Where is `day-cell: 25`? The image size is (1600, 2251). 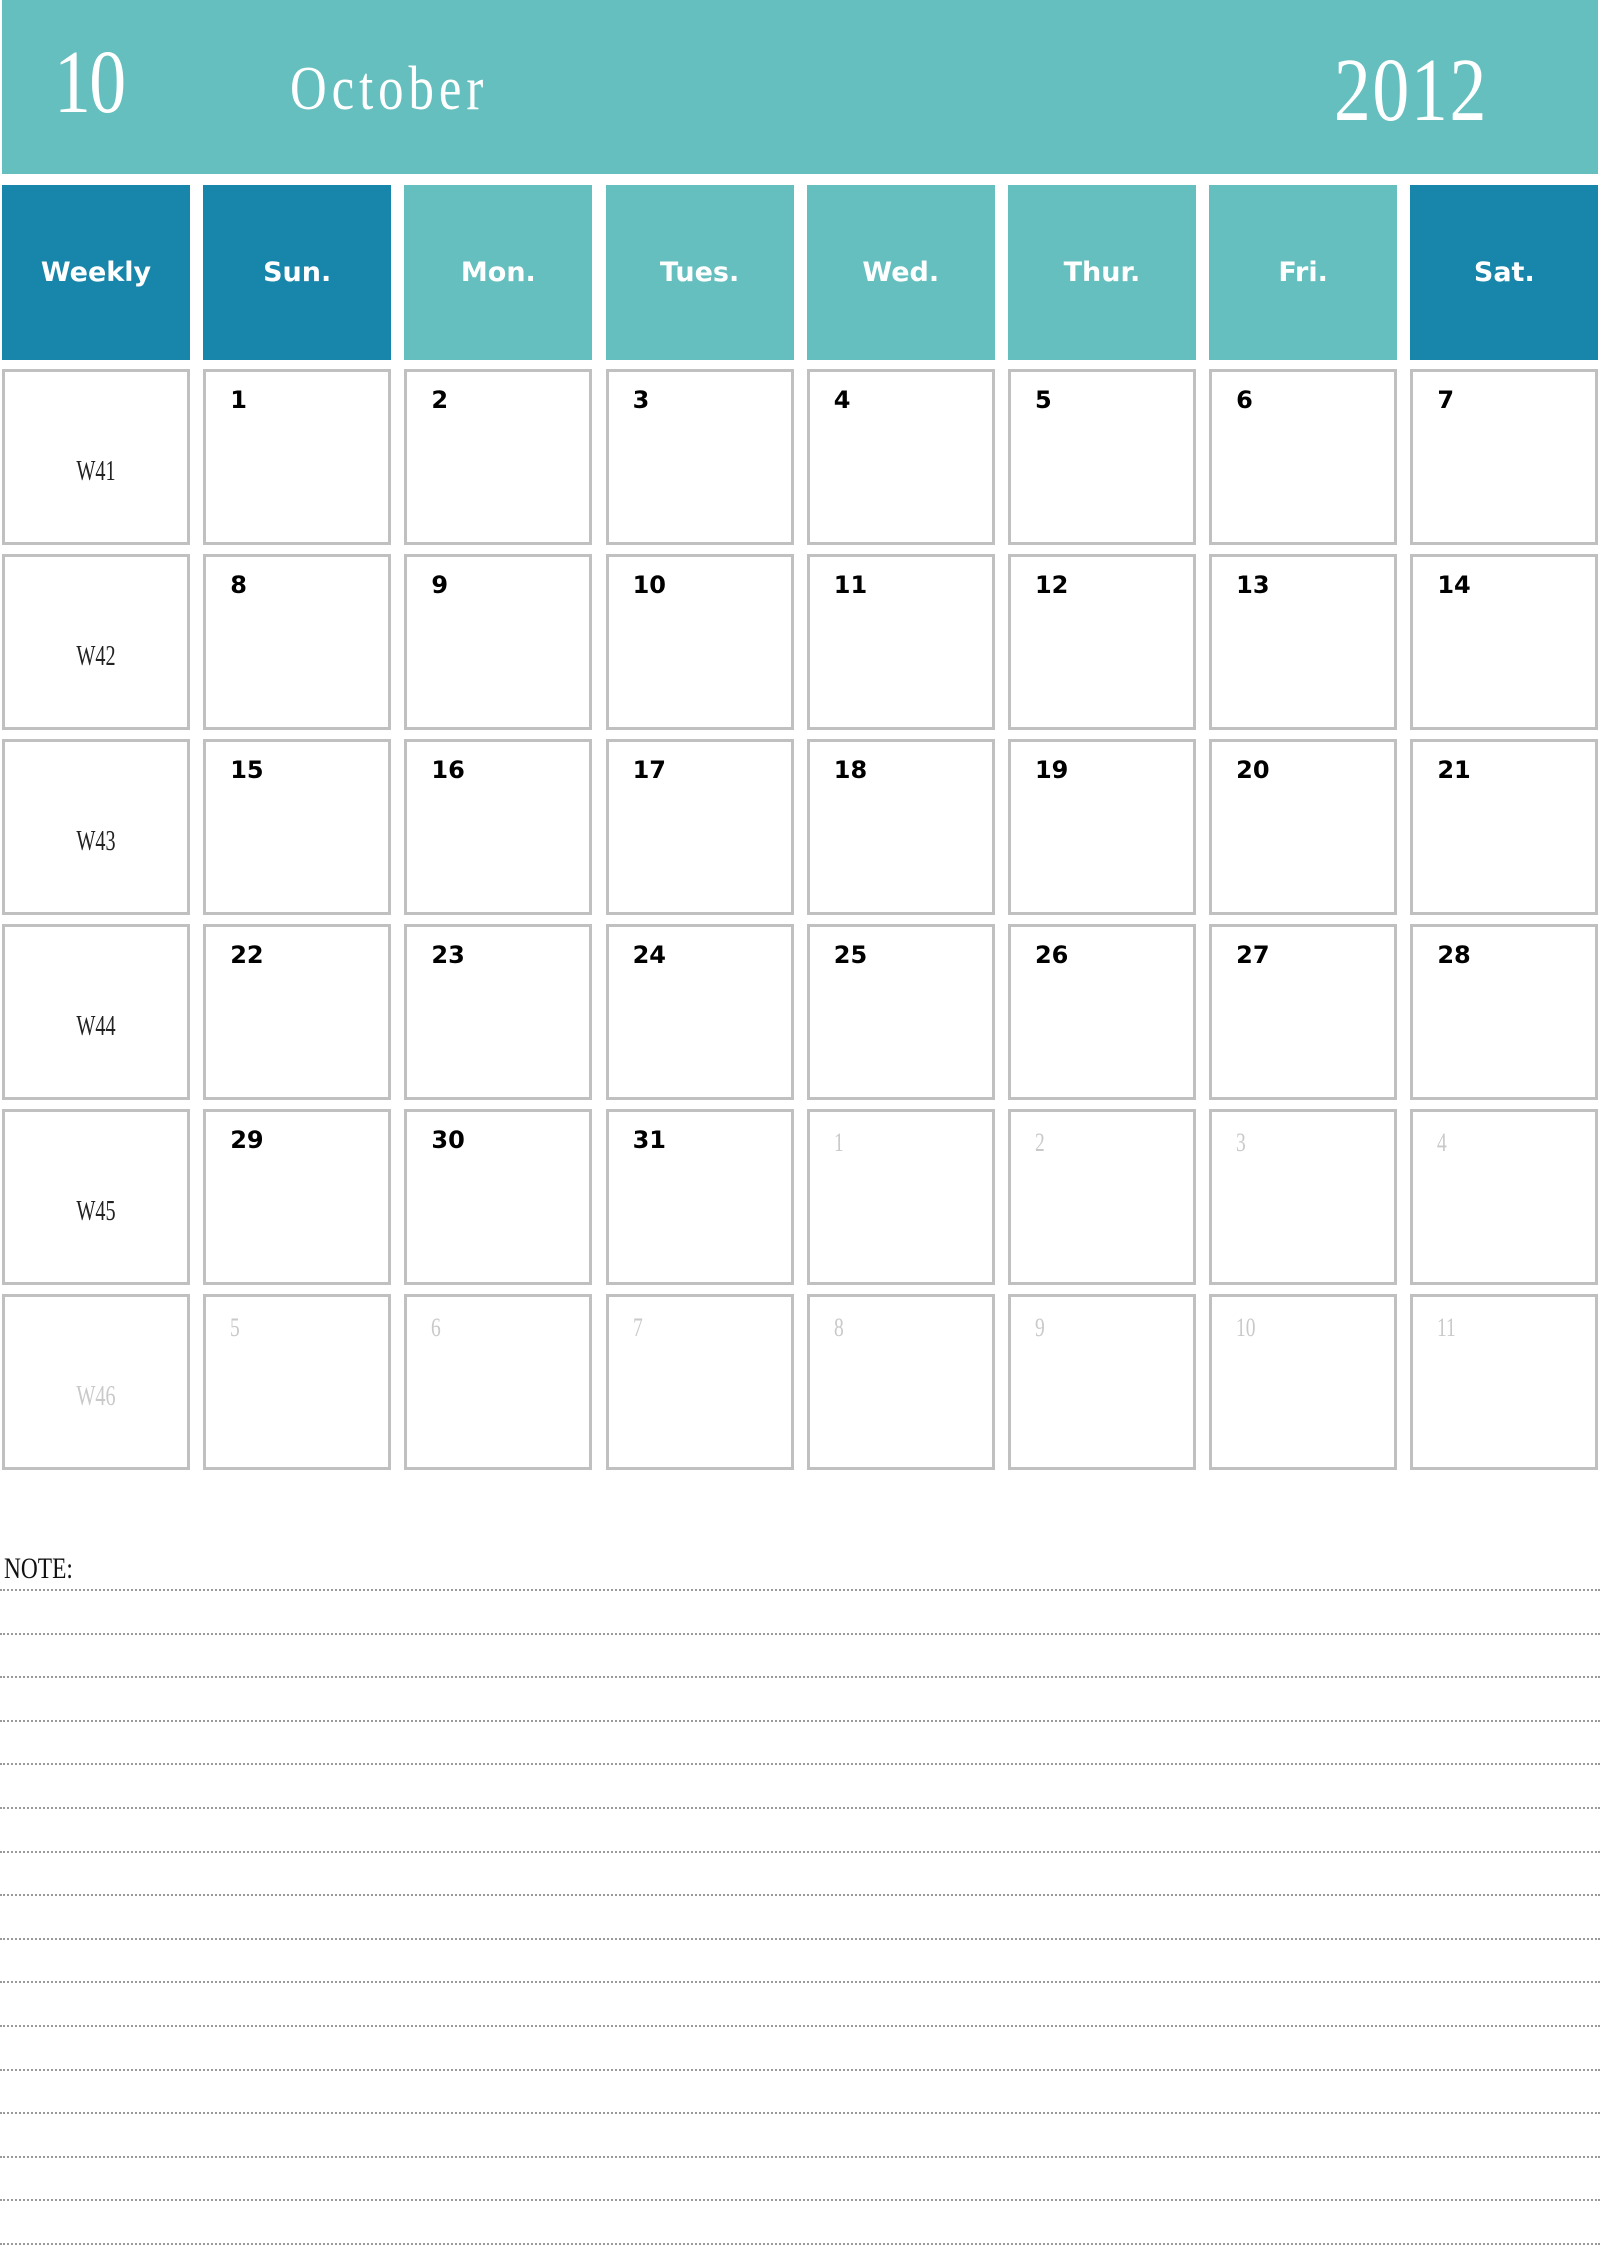 day-cell: 25 is located at coordinates (900, 1012).